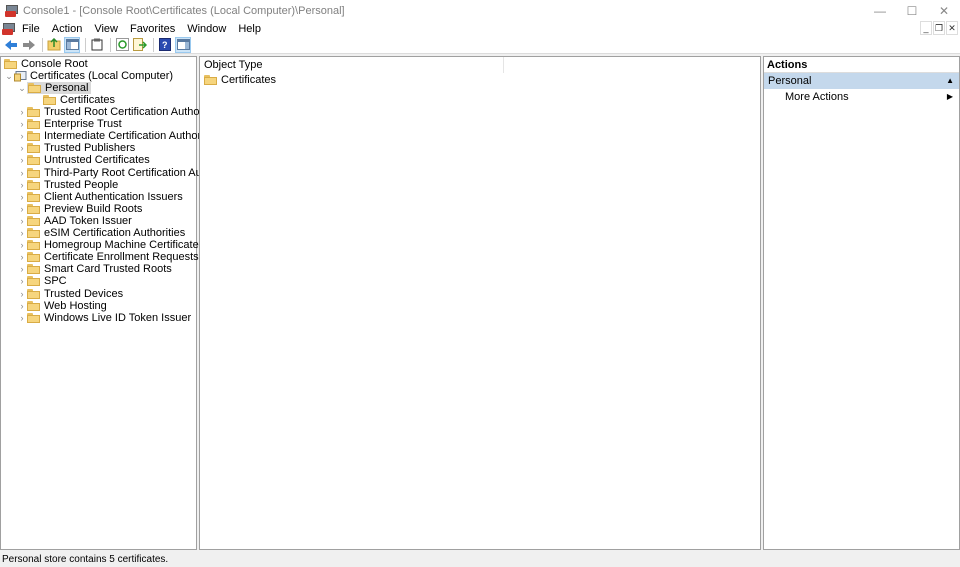 This screenshot has height=567, width=960. What do you see at coordinates (880, 10) in the screenshot?
I see `minimize-button: —` at bounding box center [880, 10].